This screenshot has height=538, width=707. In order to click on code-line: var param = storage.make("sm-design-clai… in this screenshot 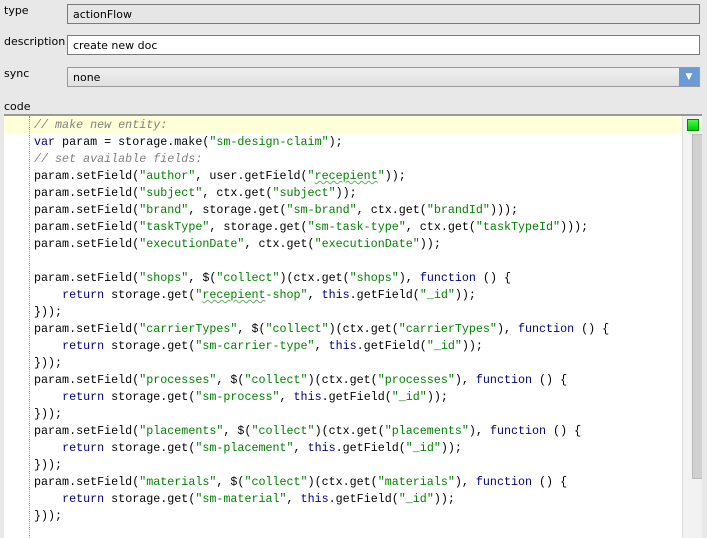, I will do `click(321, 142)`.